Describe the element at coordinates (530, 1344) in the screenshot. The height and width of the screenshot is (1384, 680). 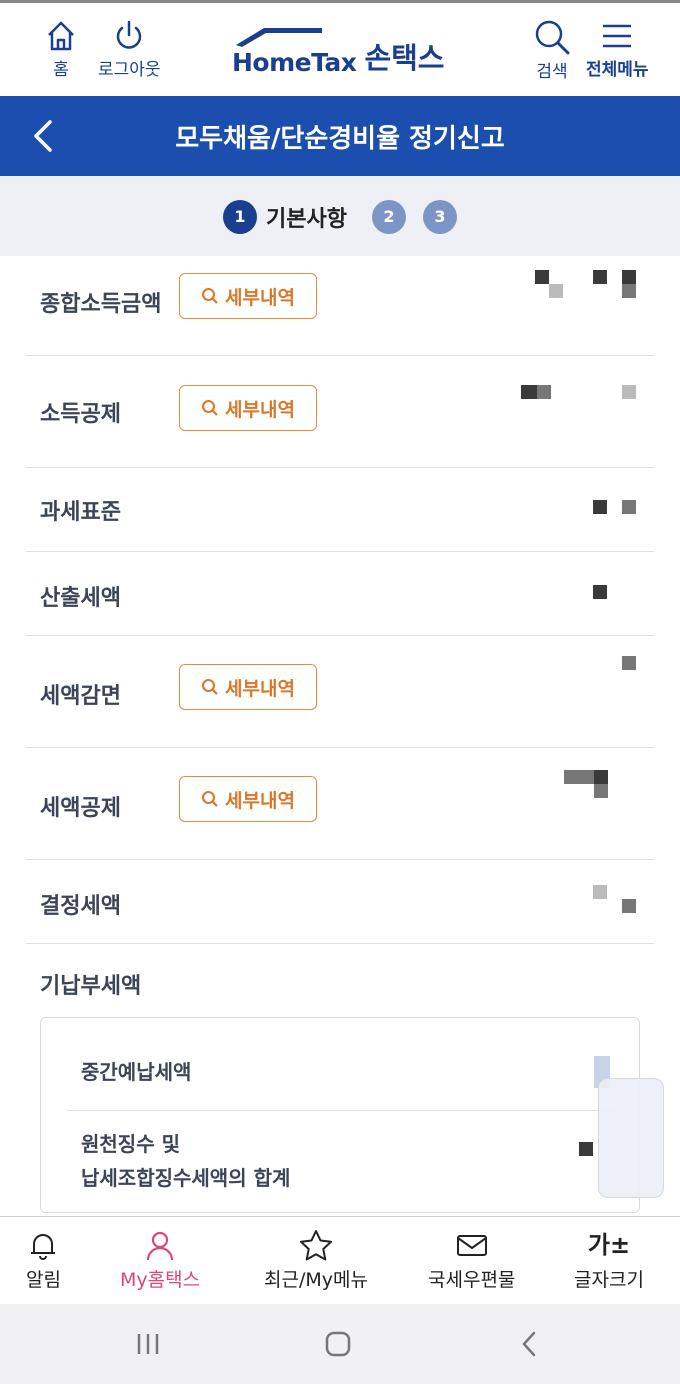
I see `back-nav-icon` at that location.